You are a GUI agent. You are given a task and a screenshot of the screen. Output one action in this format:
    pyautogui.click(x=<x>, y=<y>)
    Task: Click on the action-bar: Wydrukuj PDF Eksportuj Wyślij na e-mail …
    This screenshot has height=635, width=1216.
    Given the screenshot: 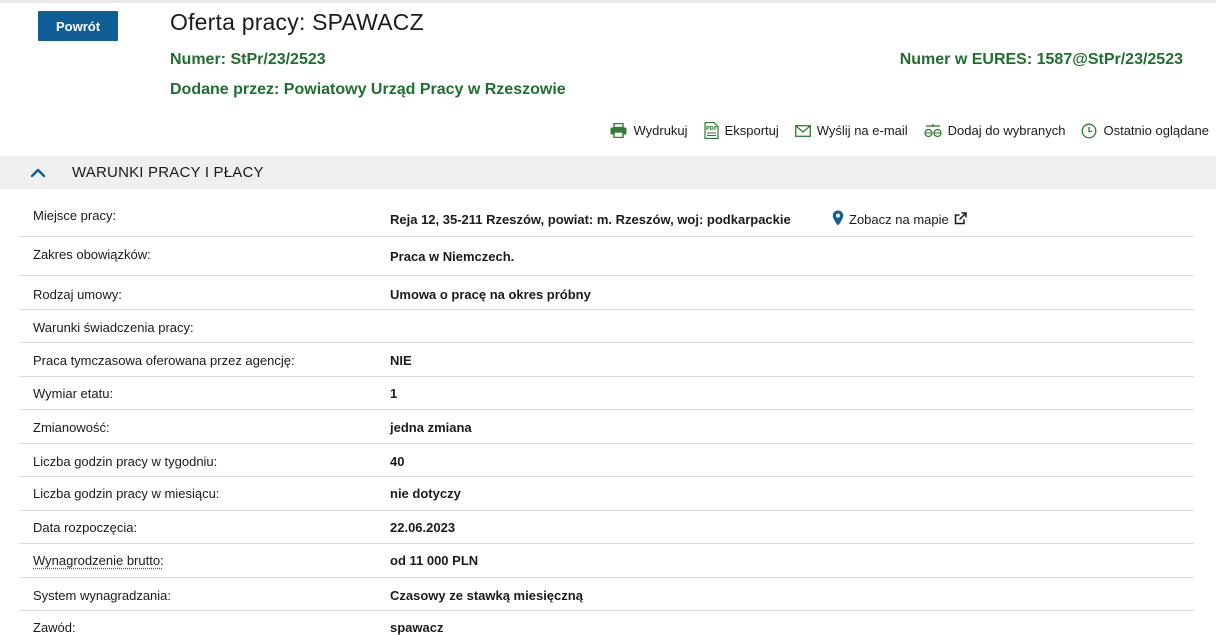 What is the action you would take?
    pyautogui.click(x=909, y=130)
    